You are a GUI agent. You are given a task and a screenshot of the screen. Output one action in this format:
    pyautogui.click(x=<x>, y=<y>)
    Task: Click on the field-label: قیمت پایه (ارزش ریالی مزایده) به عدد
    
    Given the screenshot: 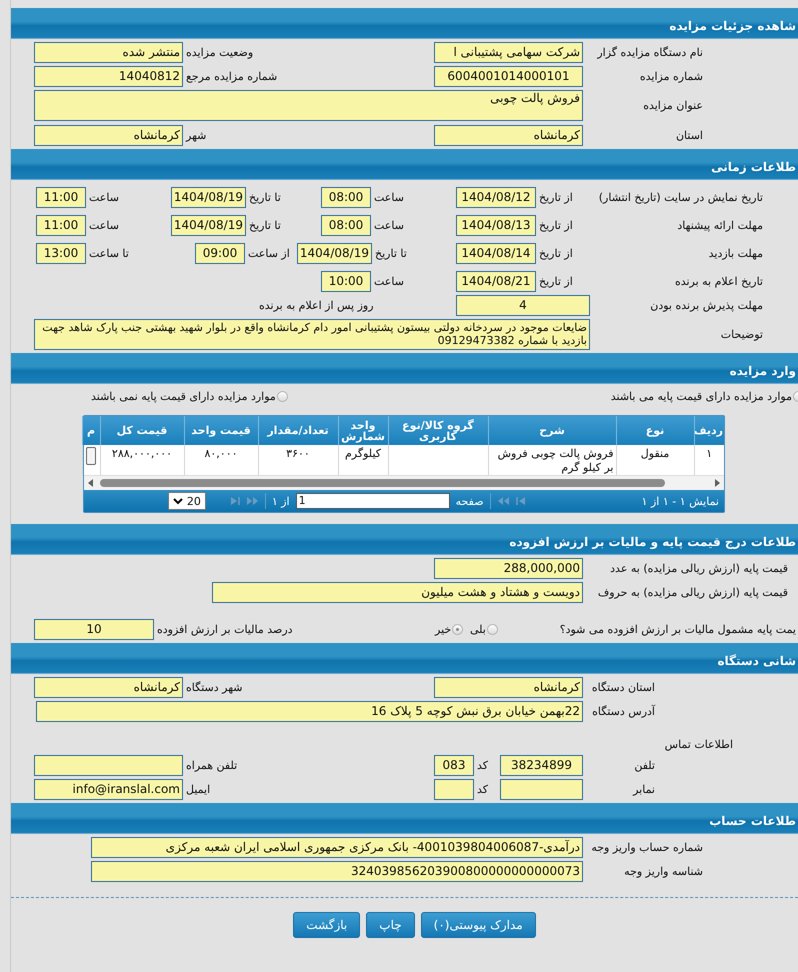 What is the action you would take?
    pyautogui.click(x=699, y=568)
    